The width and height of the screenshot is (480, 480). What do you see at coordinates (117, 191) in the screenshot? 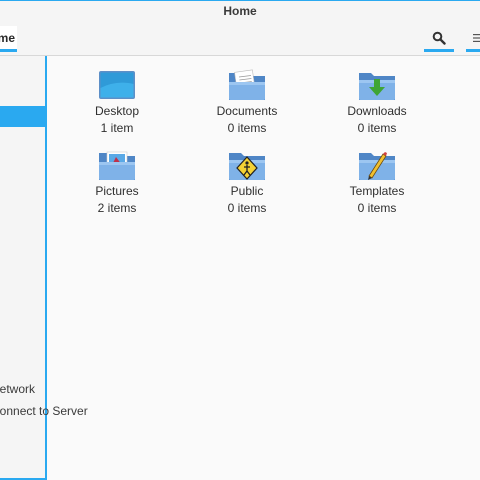
I see `file-name: Pictures` at bounding box center [117, 191].